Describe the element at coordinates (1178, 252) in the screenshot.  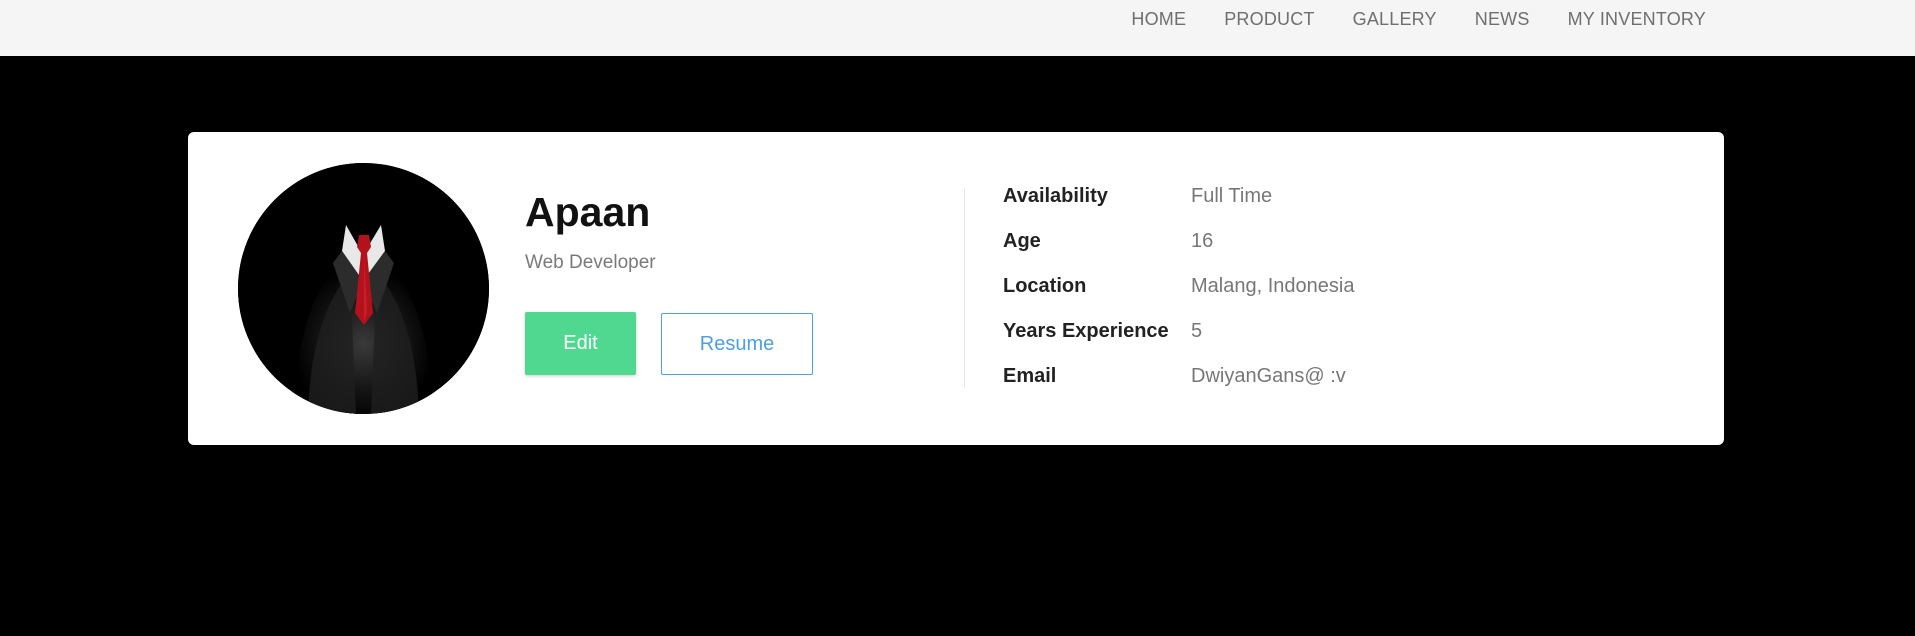
I see `detail-row-age: Age 16` at that location.